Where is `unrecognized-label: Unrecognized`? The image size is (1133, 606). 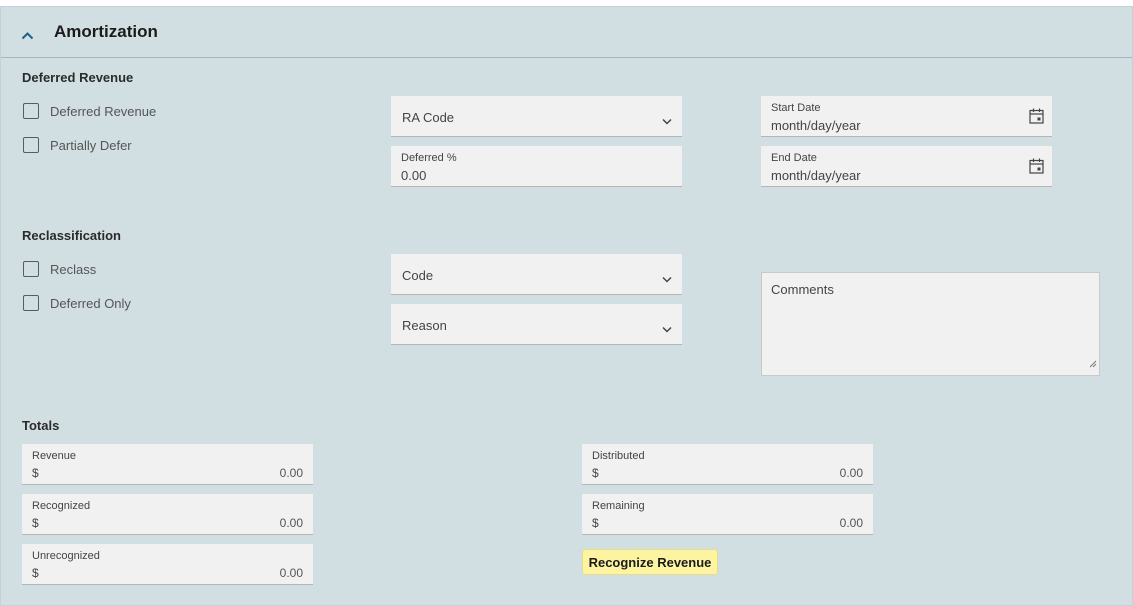 unrecognized-label: Unrecognized is located at coordinates (66, 556).